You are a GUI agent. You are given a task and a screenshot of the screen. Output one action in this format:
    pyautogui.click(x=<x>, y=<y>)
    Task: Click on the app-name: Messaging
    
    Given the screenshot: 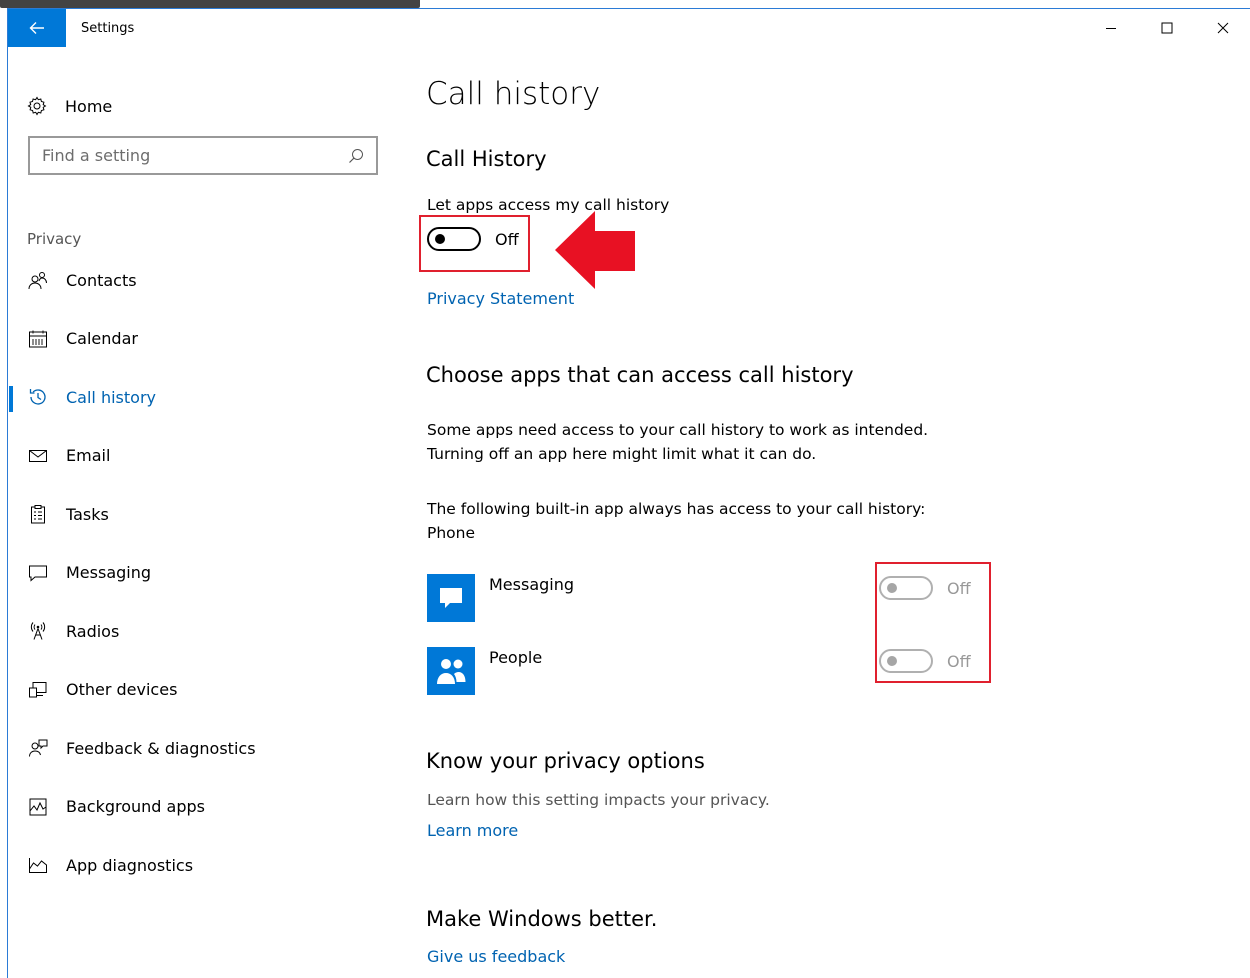 What is the action you would take?
    pyautogui.click(x=532, y=584)
    